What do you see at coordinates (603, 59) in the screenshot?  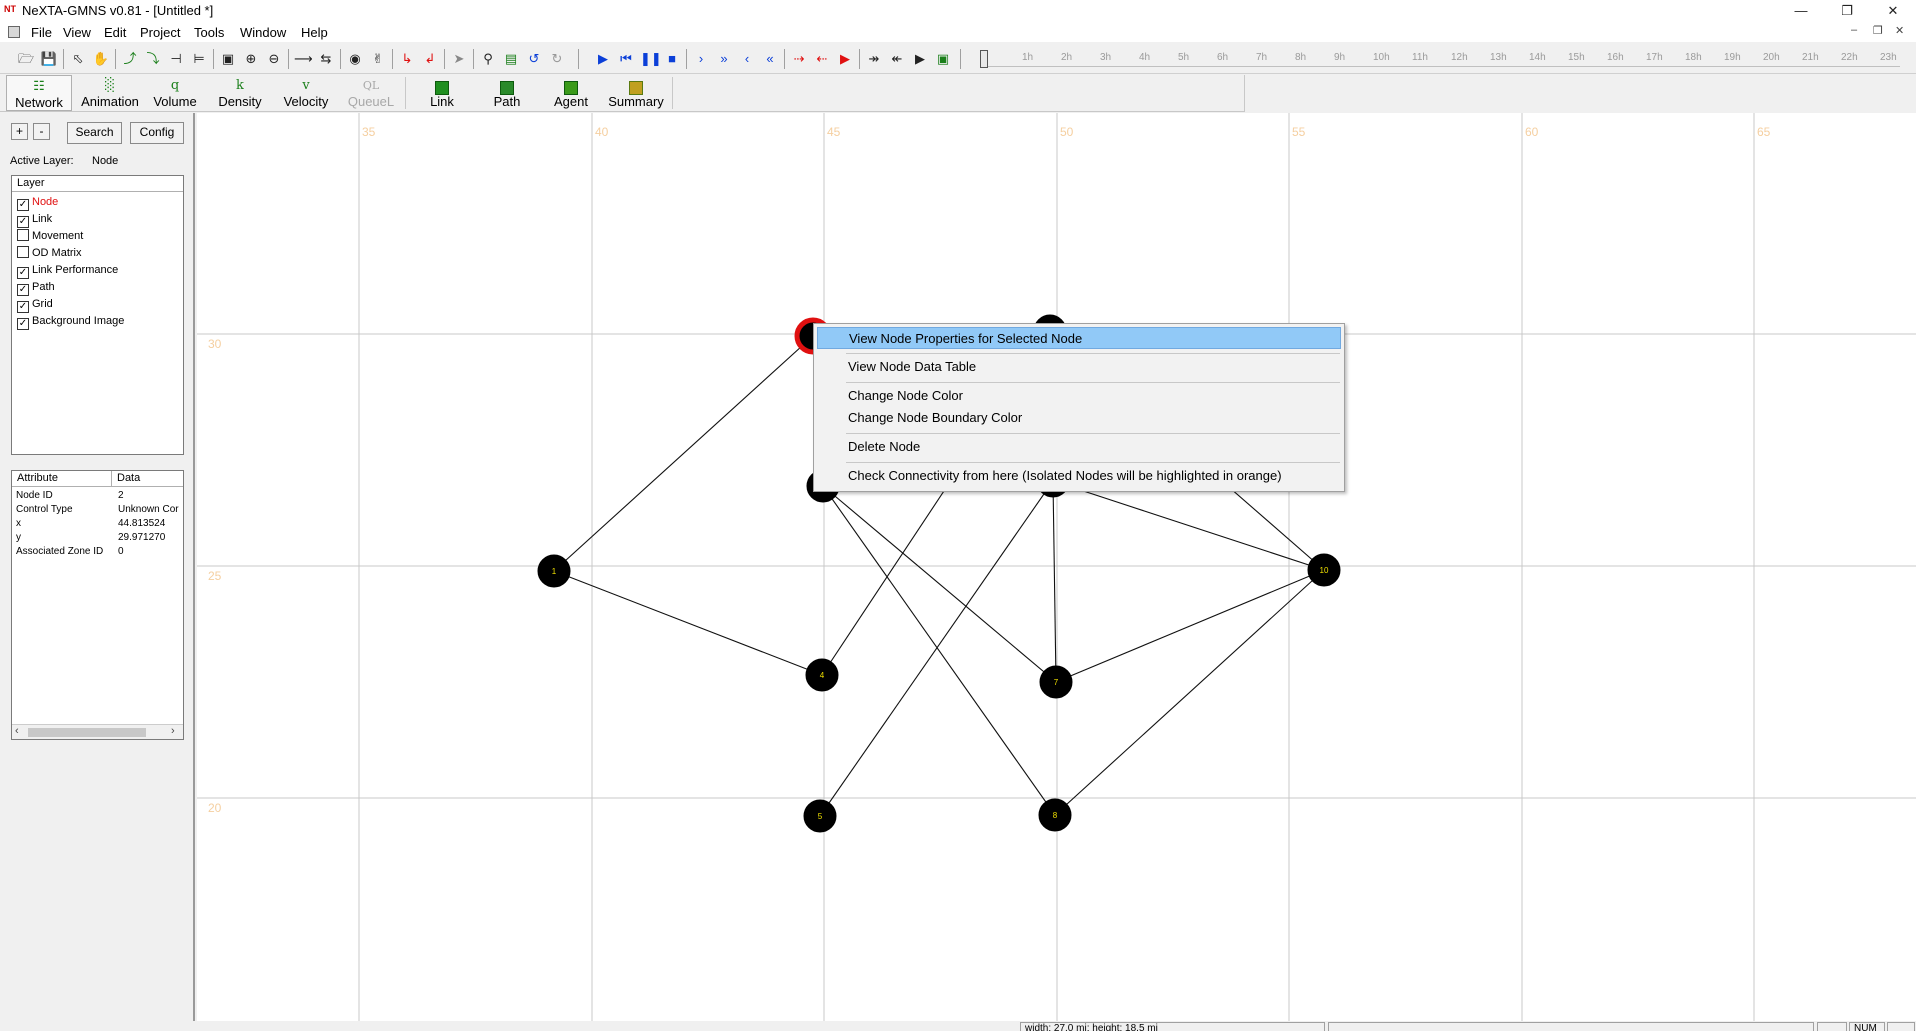 I see `play-icon: ▶` at bounding box center [603, 59].